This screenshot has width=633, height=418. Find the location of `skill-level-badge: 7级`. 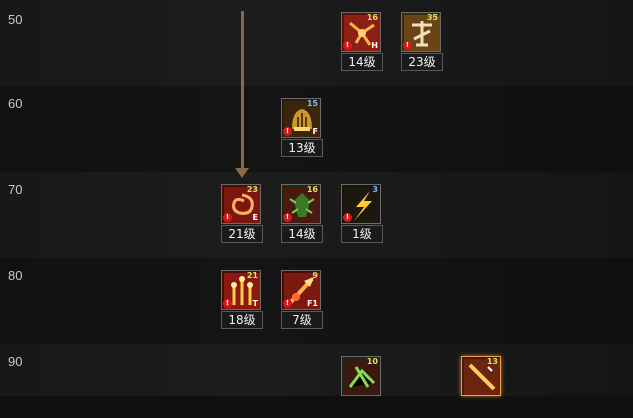

skill-level-badge: 7级 is located at coordinates (302, 320).